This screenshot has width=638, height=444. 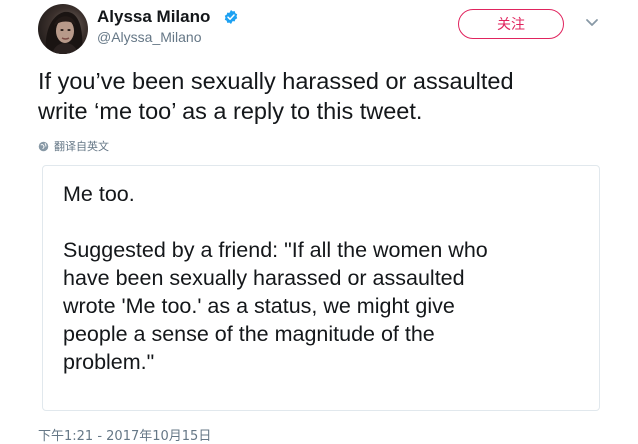 I want to click on translate-label: 翻译自英文, so click(x=81, y=146).